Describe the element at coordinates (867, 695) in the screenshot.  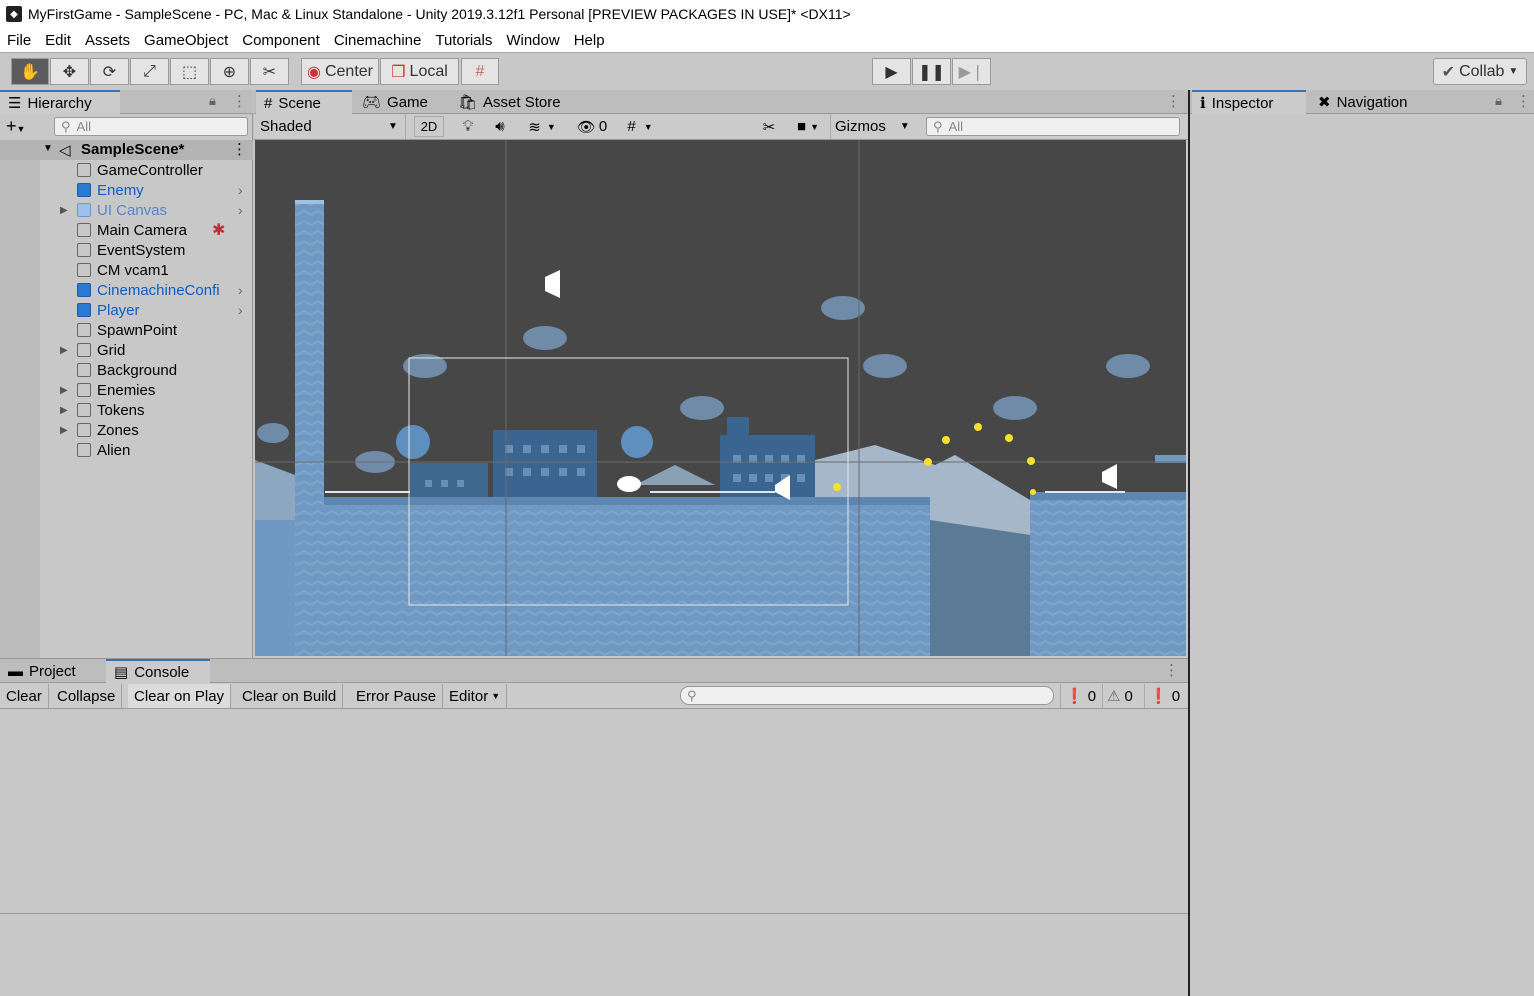
I see `console-search-input: ⚲` at that location.